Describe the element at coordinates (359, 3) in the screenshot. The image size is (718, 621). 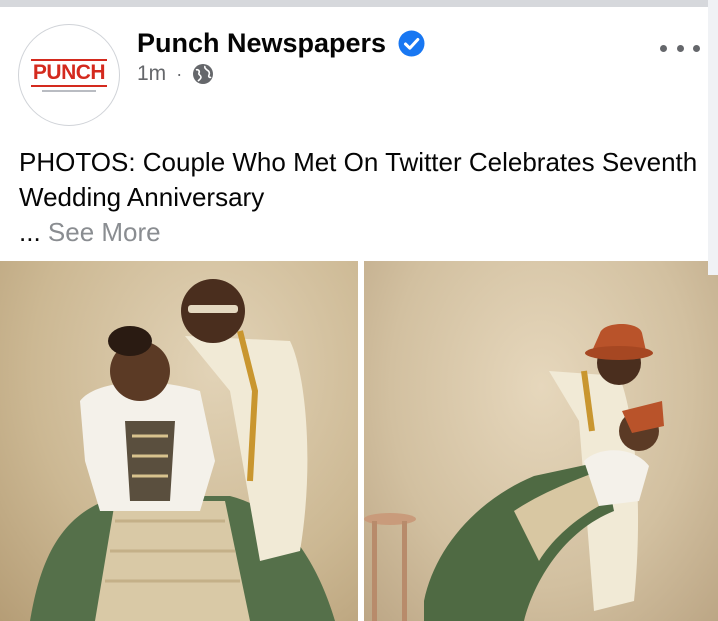
I see `top-divider` at that location.